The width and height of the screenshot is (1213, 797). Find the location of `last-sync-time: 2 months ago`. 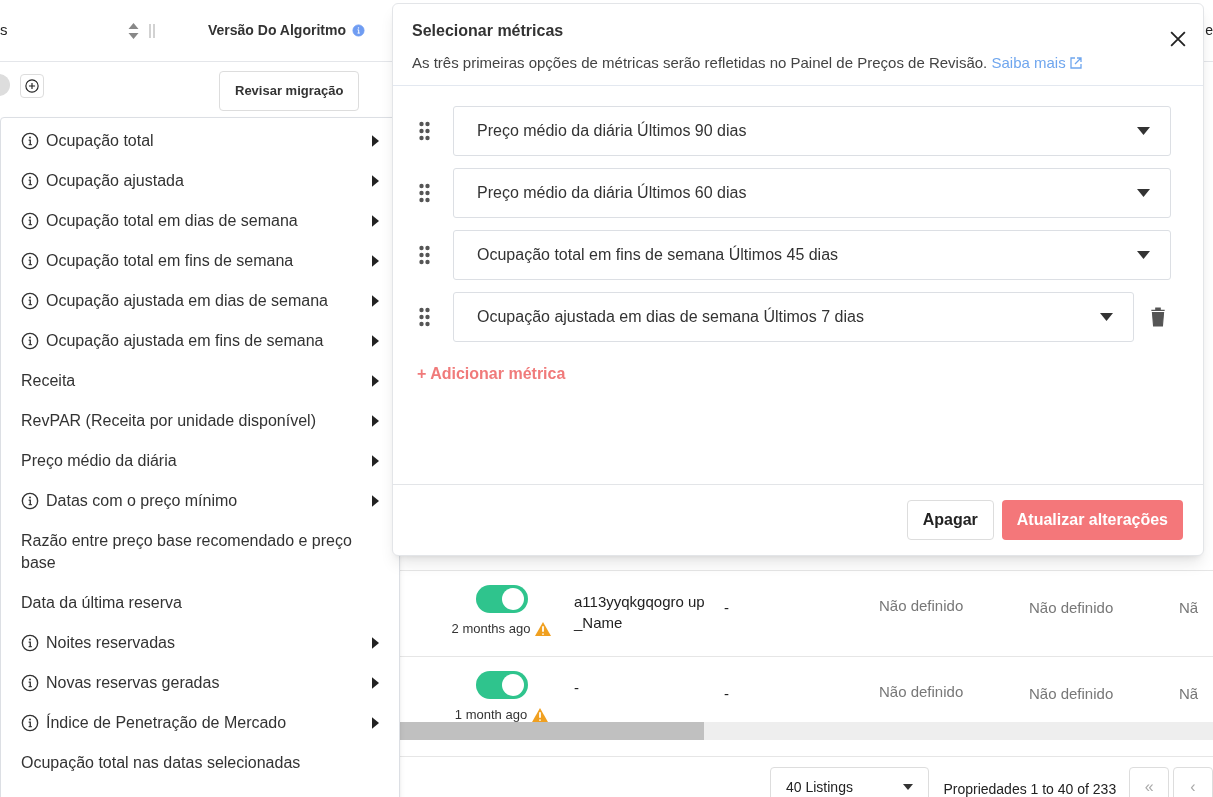

last-sync-time: 2 months ago is located at coordinates (491, 629).